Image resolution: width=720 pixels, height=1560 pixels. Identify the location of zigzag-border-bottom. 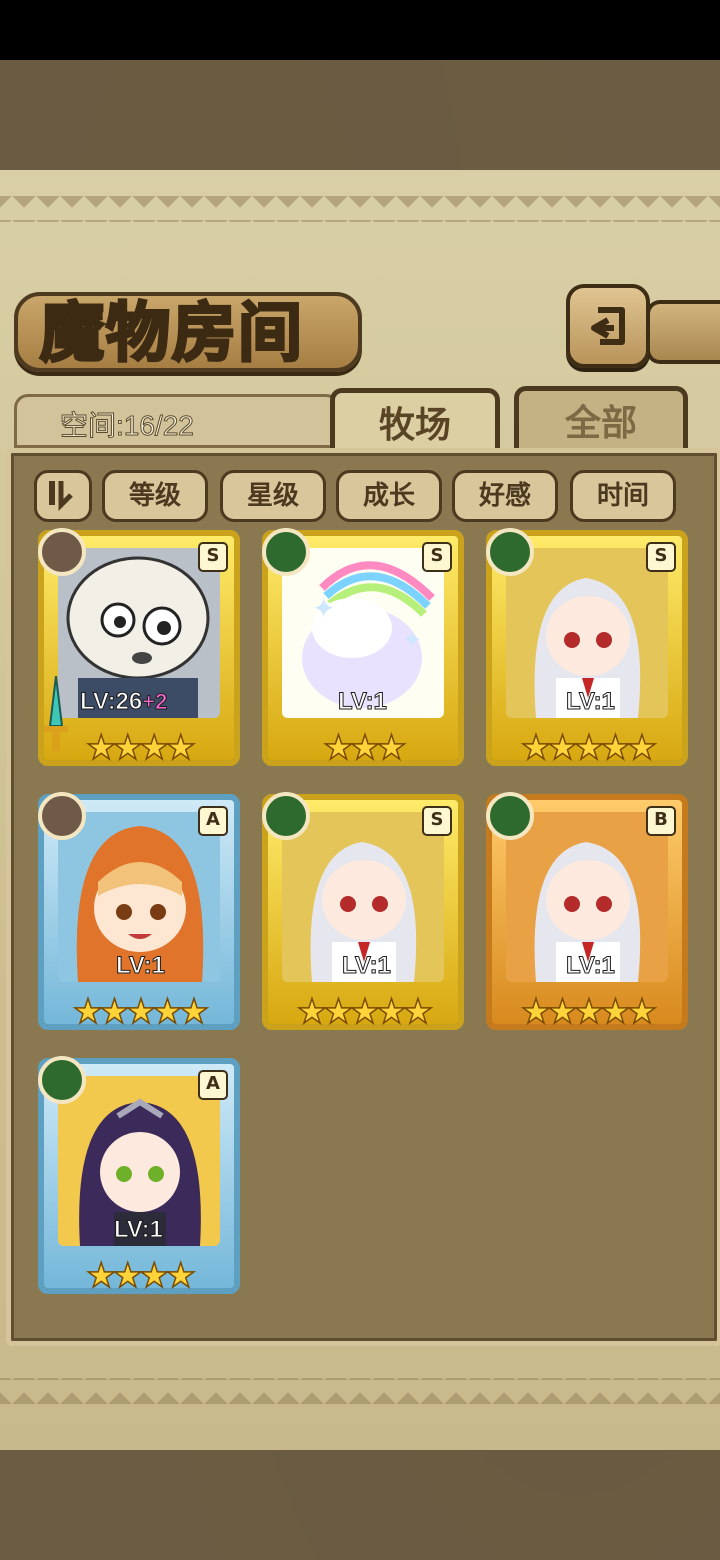
(360, 1391).